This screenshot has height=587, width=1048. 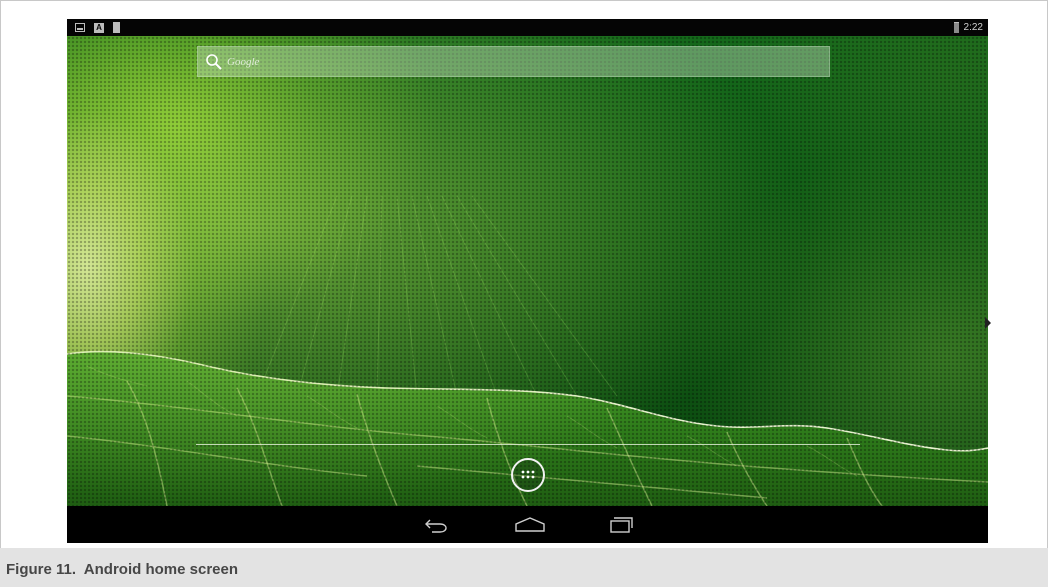 What do you see at coordinates (214, 61) in the screenshot?
I see `search-icon` at bounding box center [214, 61].